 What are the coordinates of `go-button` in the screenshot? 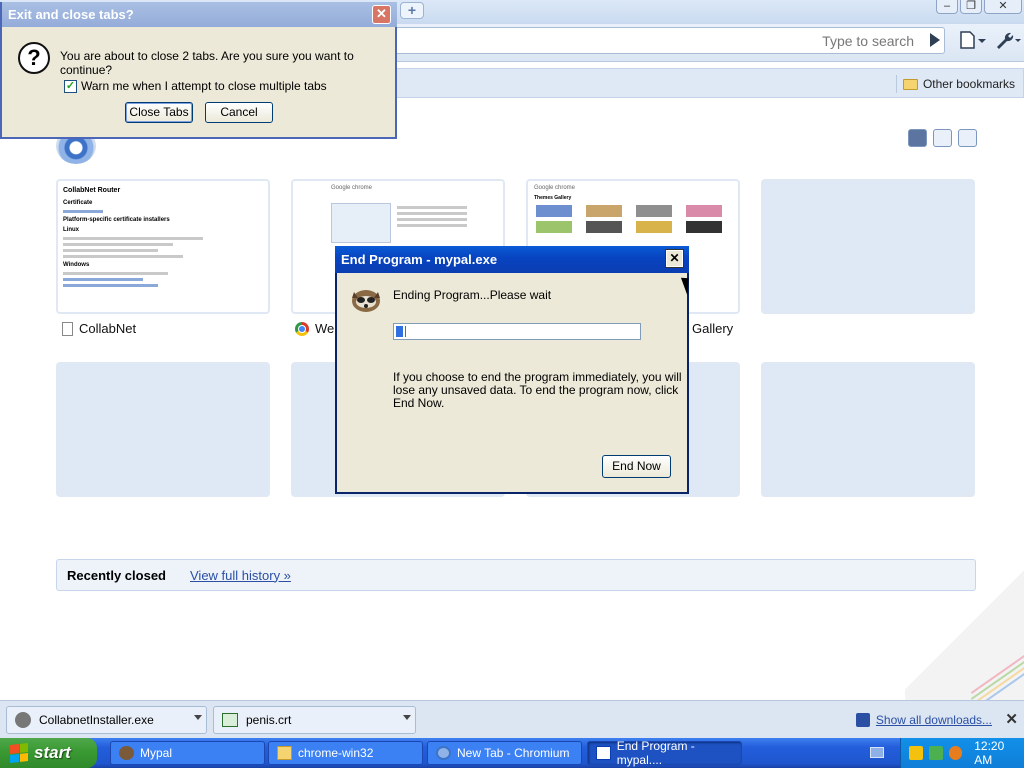 It's located at (935, 40).